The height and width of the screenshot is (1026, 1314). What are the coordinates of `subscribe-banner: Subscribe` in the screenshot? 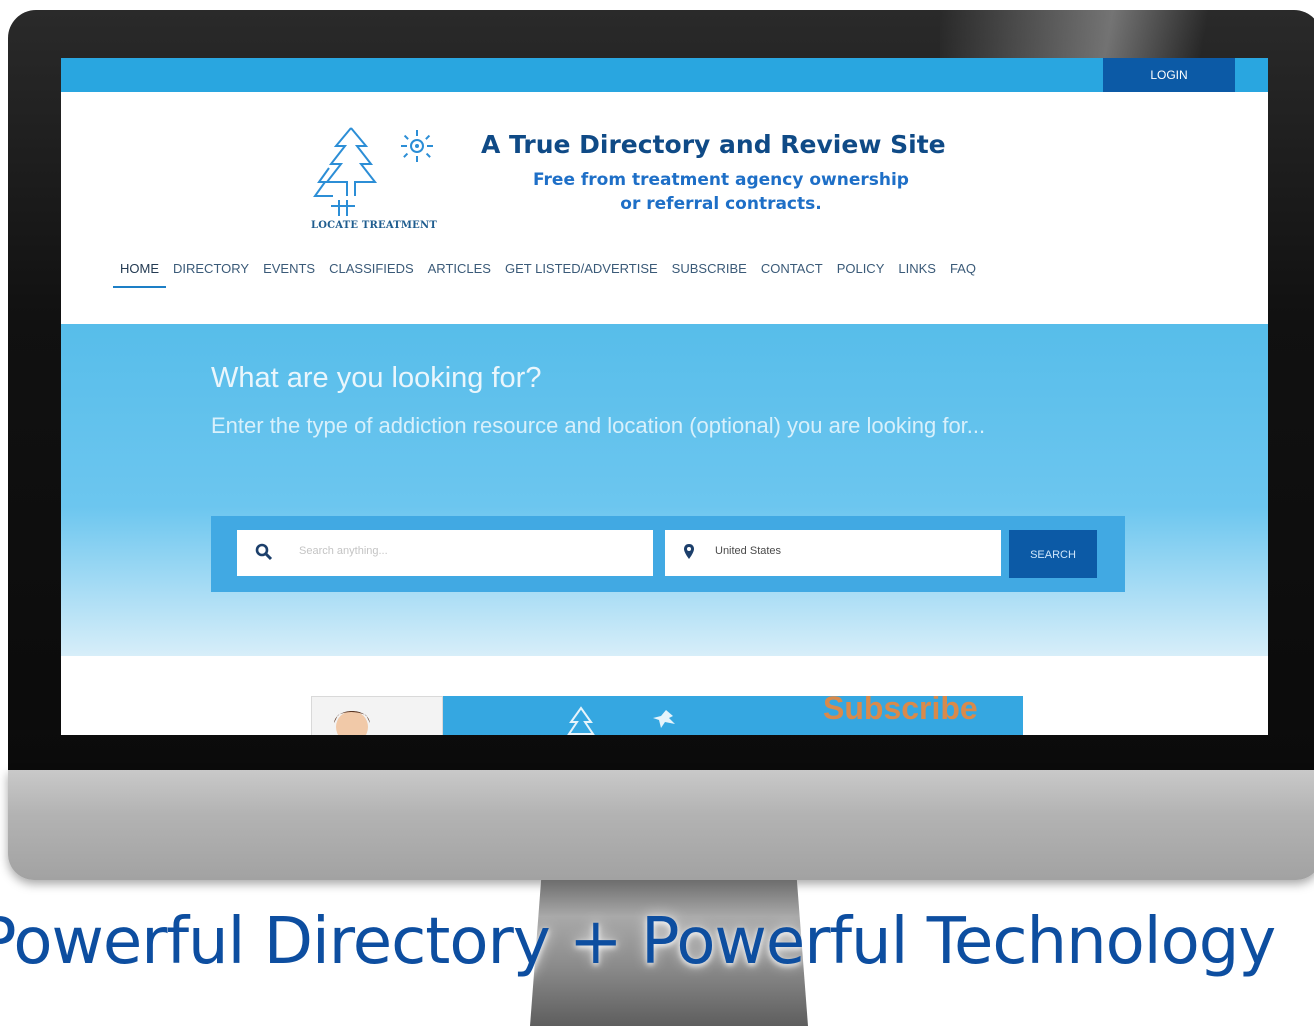 It's located at (667, 715).